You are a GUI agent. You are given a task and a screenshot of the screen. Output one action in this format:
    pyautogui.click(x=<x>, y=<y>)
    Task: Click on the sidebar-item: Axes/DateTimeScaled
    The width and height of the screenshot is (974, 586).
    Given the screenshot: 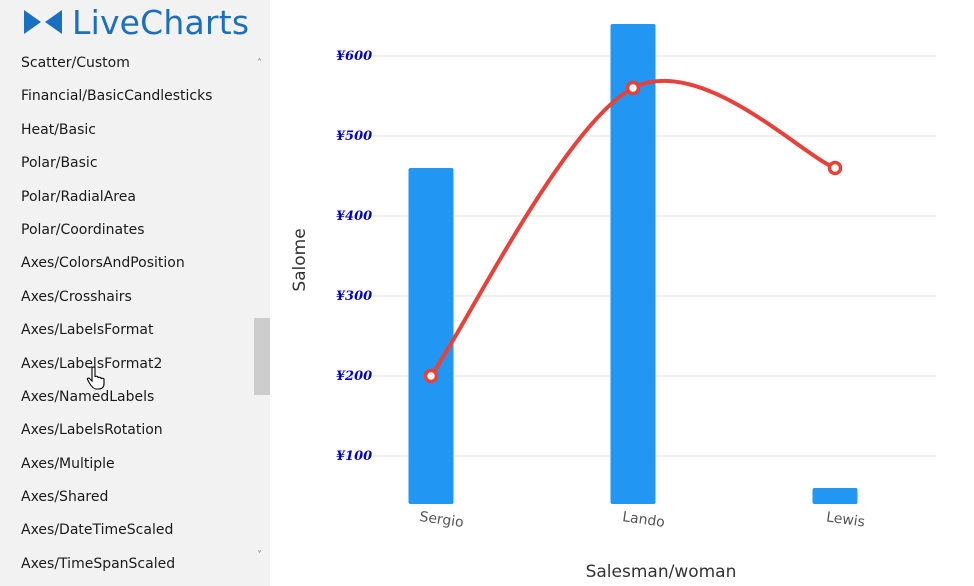 What is the action you would take?
    pyautogui.click(x=127, y=530)
    